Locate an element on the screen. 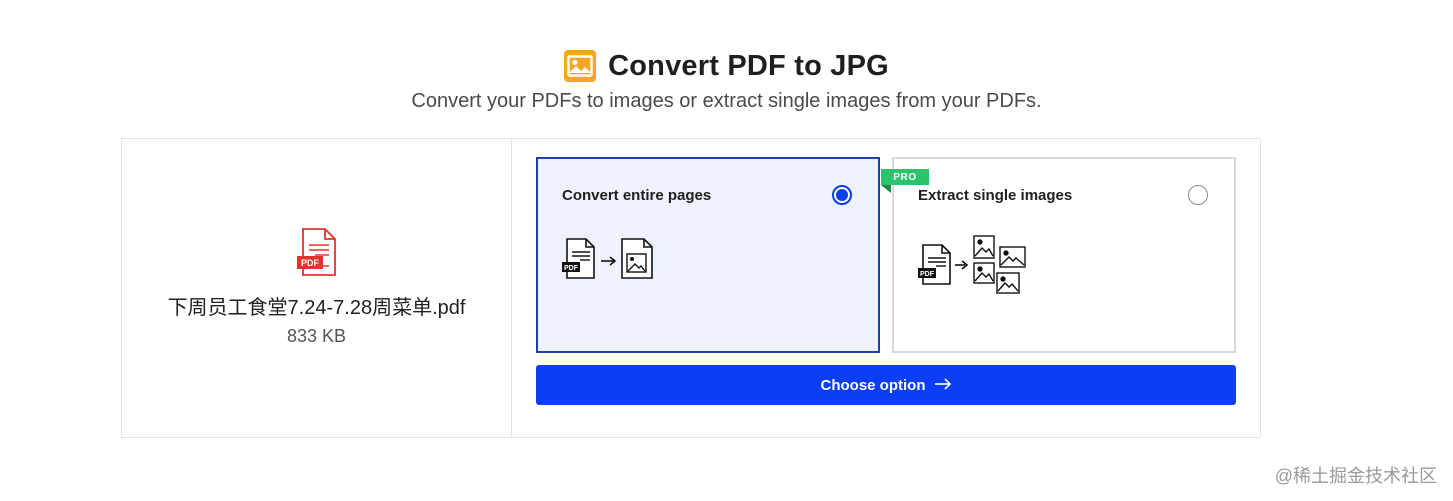  choose-option-button: Choose option is located at coordinates (886, 385).